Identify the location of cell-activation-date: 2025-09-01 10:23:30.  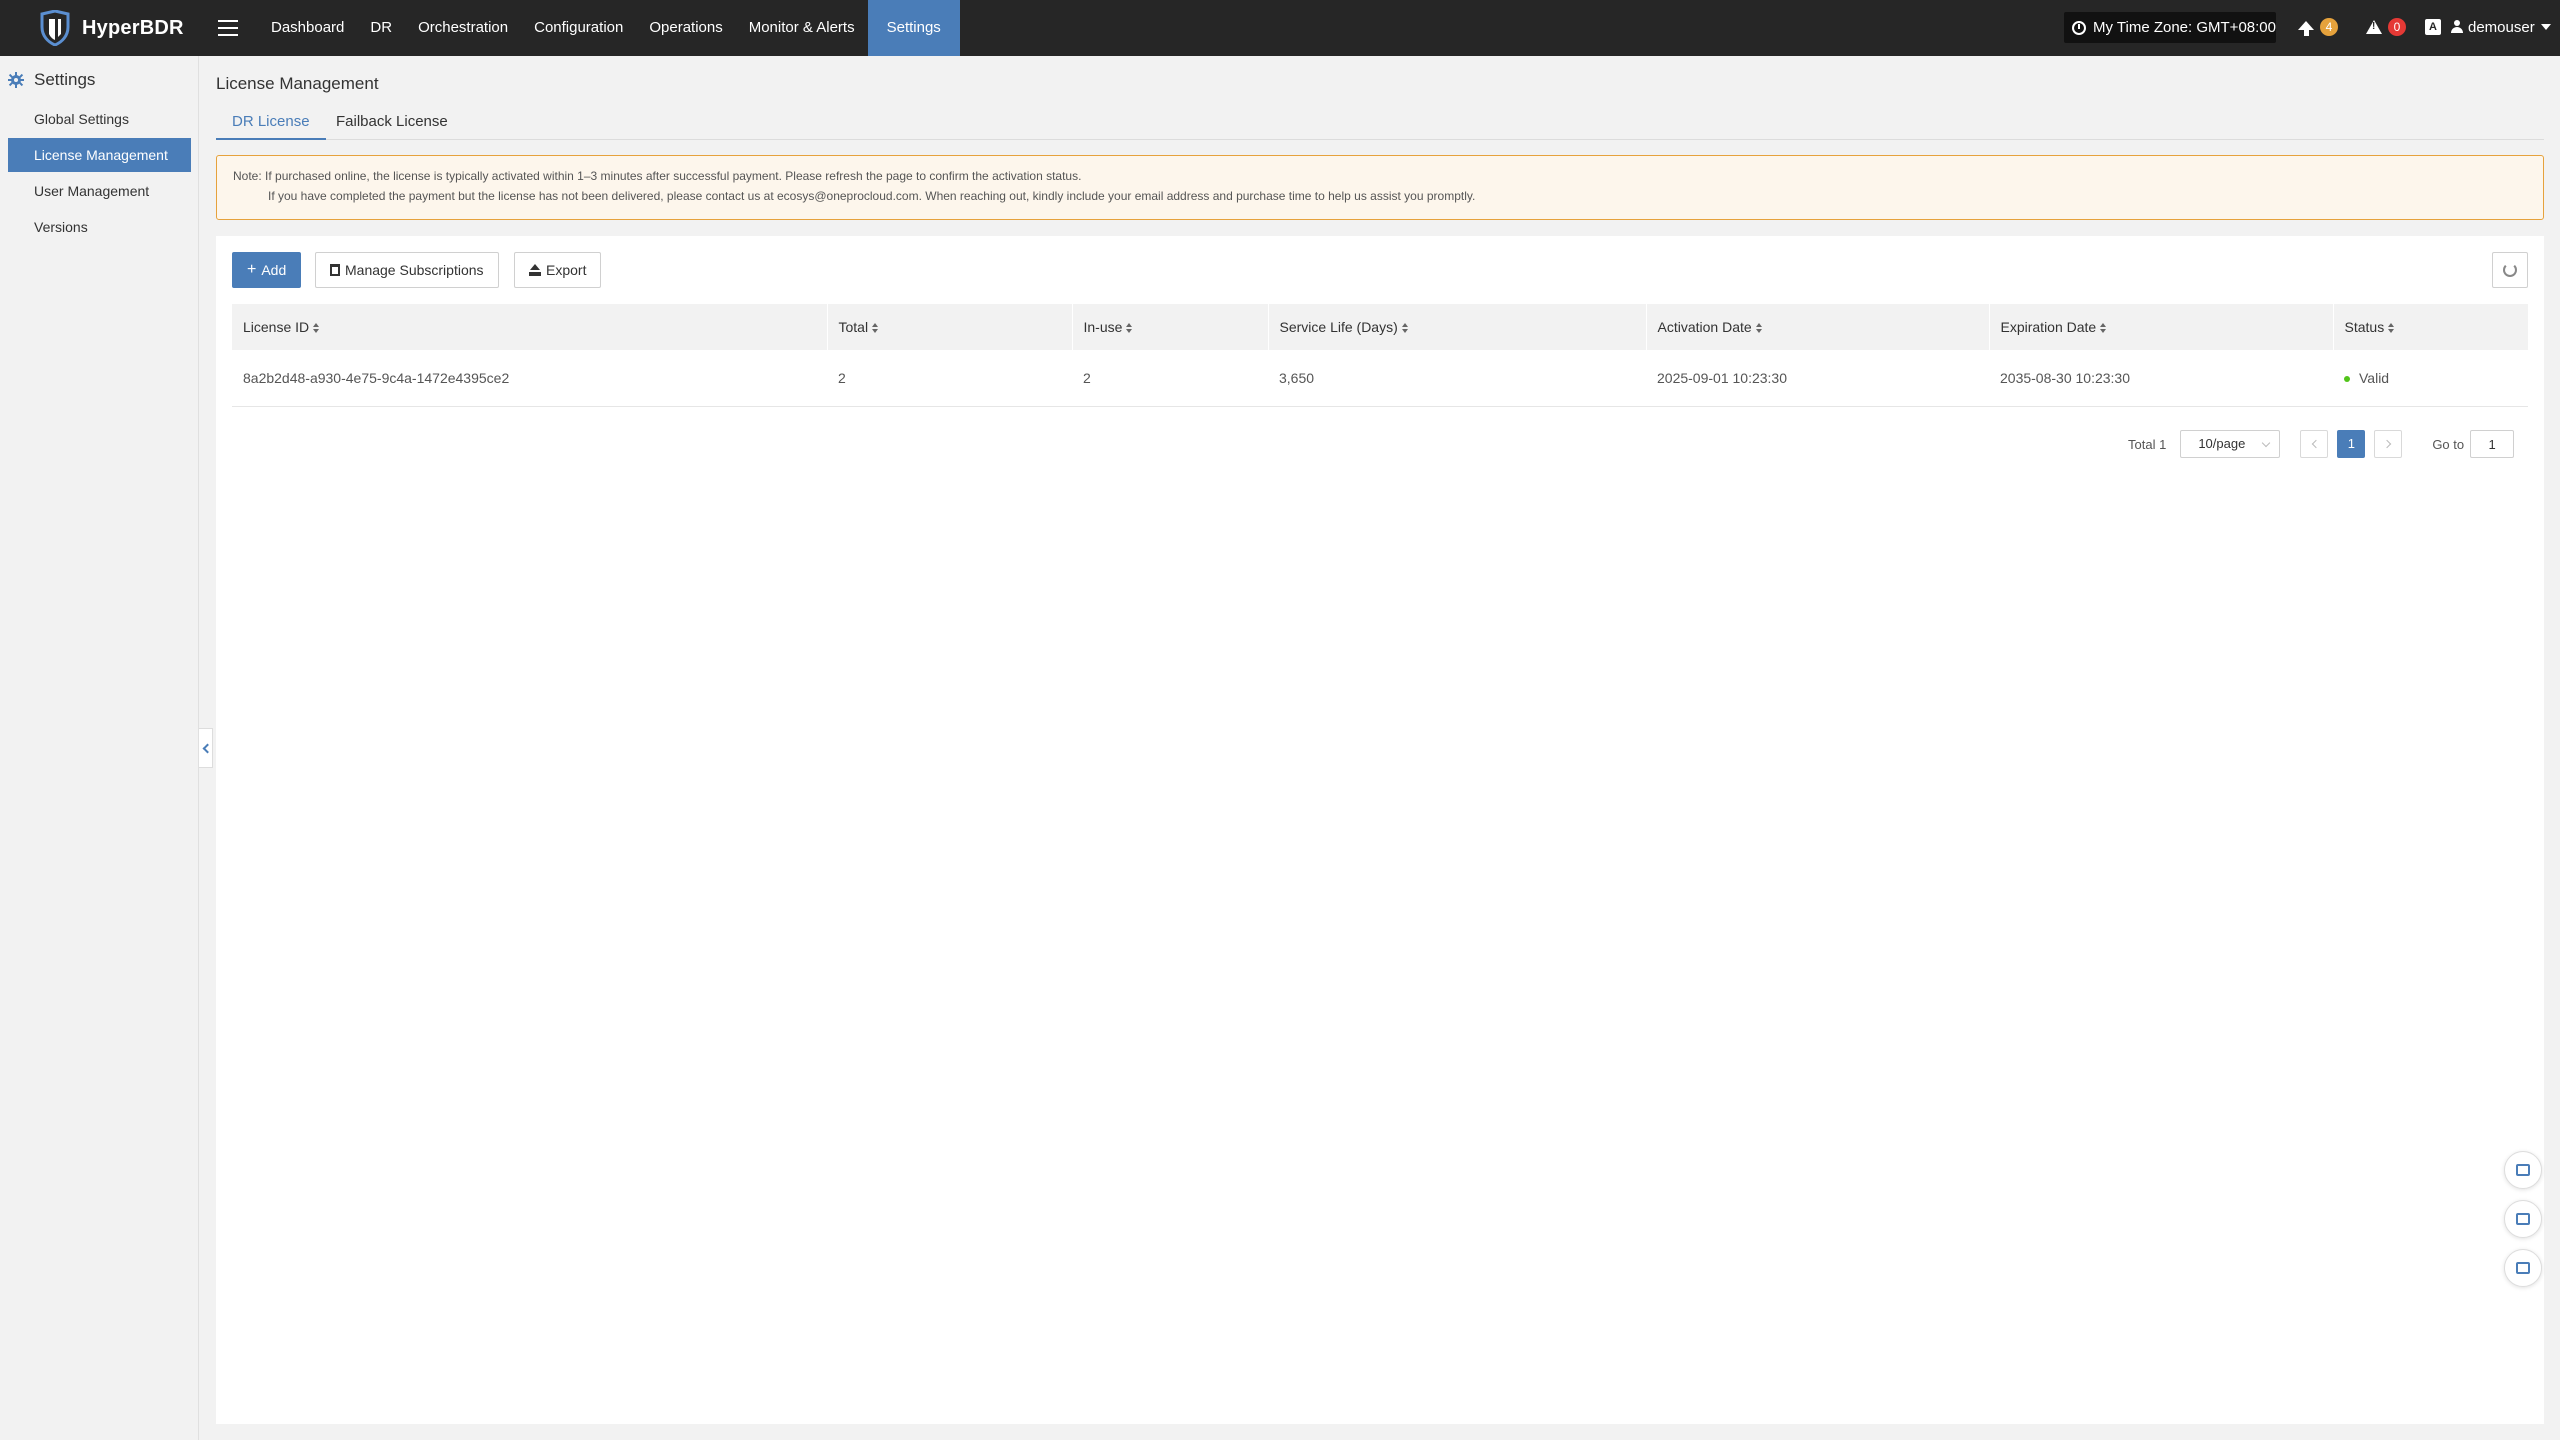
(1817, 378).